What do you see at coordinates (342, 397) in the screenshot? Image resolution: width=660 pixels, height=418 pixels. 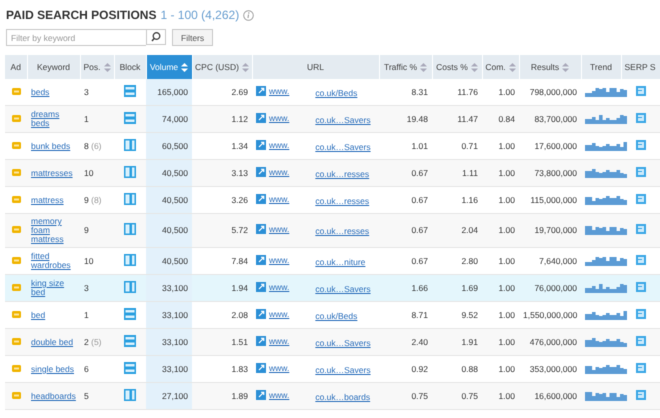 I see `url-link: co.uk…boards` at bounding box center [342, 397].